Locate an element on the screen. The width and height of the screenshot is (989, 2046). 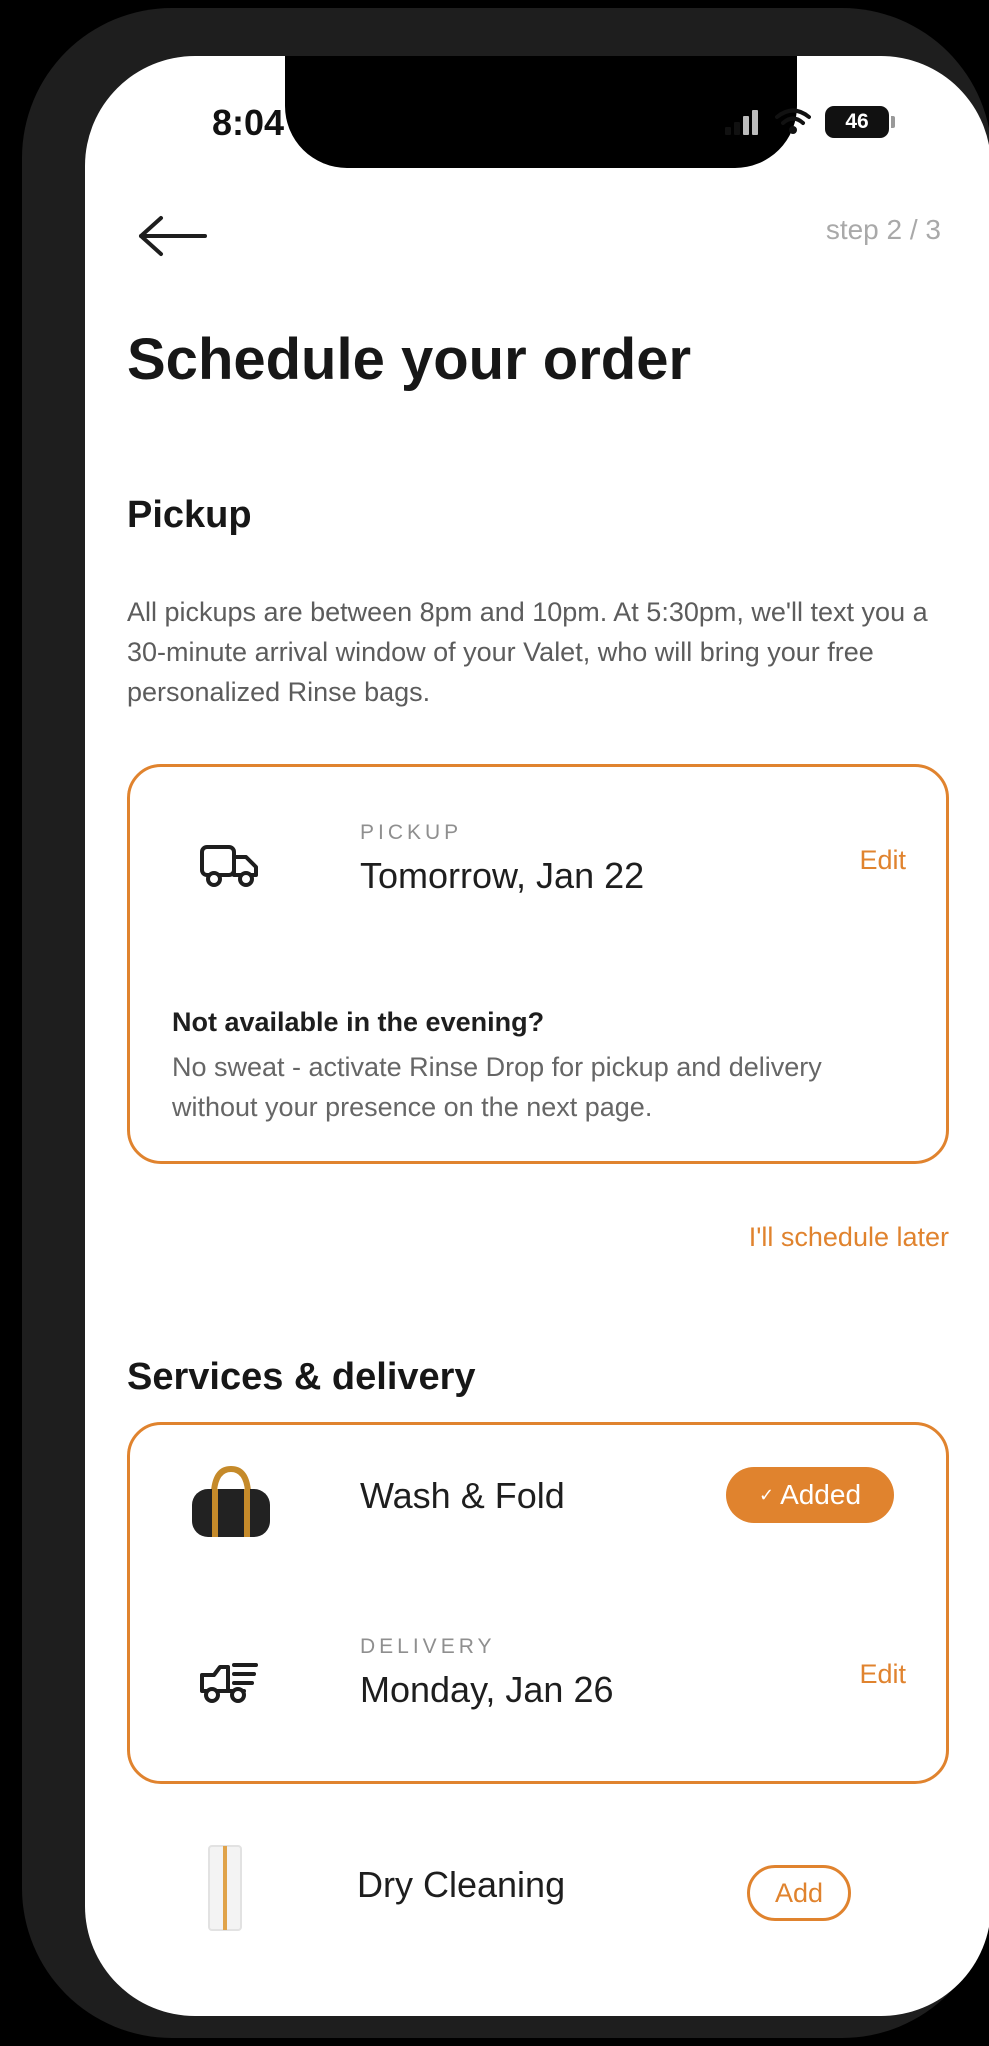
delivery-label: DELIVERY is located at coordinates (428, 1646).